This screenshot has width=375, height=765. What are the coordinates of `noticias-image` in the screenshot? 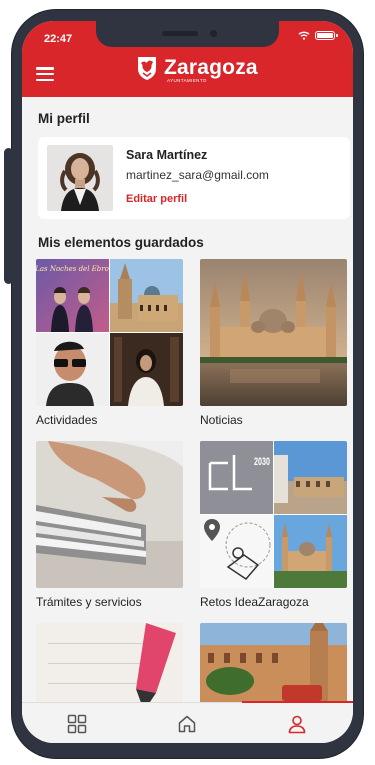 It's located at (273, 332).